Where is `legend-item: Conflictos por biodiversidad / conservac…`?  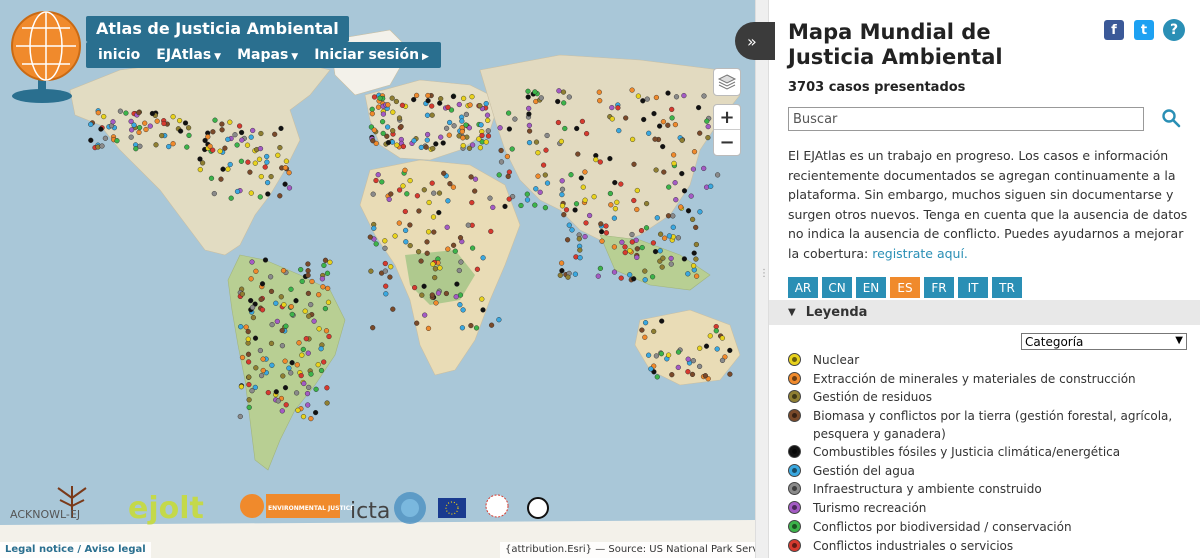 legend-item: Conflictos por biodiversidad / conservac… is located at coordinates (988, 527).